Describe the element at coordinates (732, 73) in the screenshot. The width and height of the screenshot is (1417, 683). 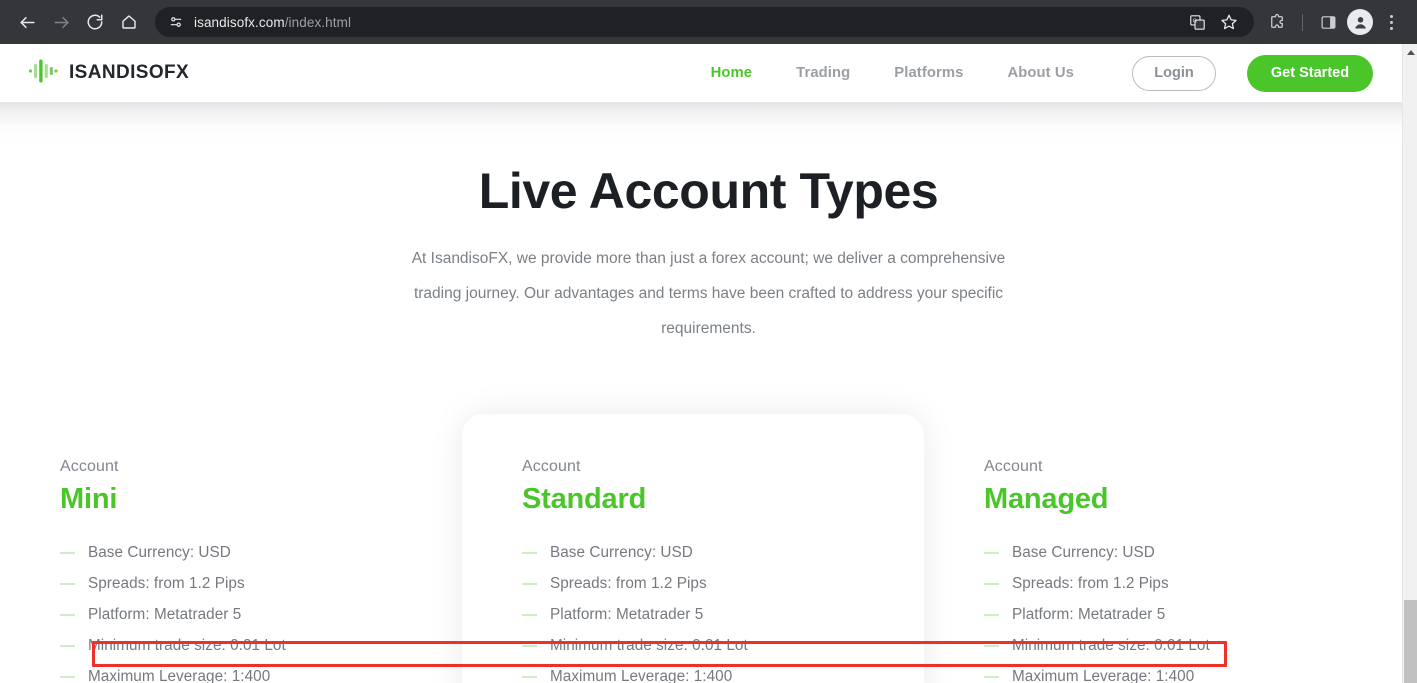
I see `nav-link-home: Home` at that location.